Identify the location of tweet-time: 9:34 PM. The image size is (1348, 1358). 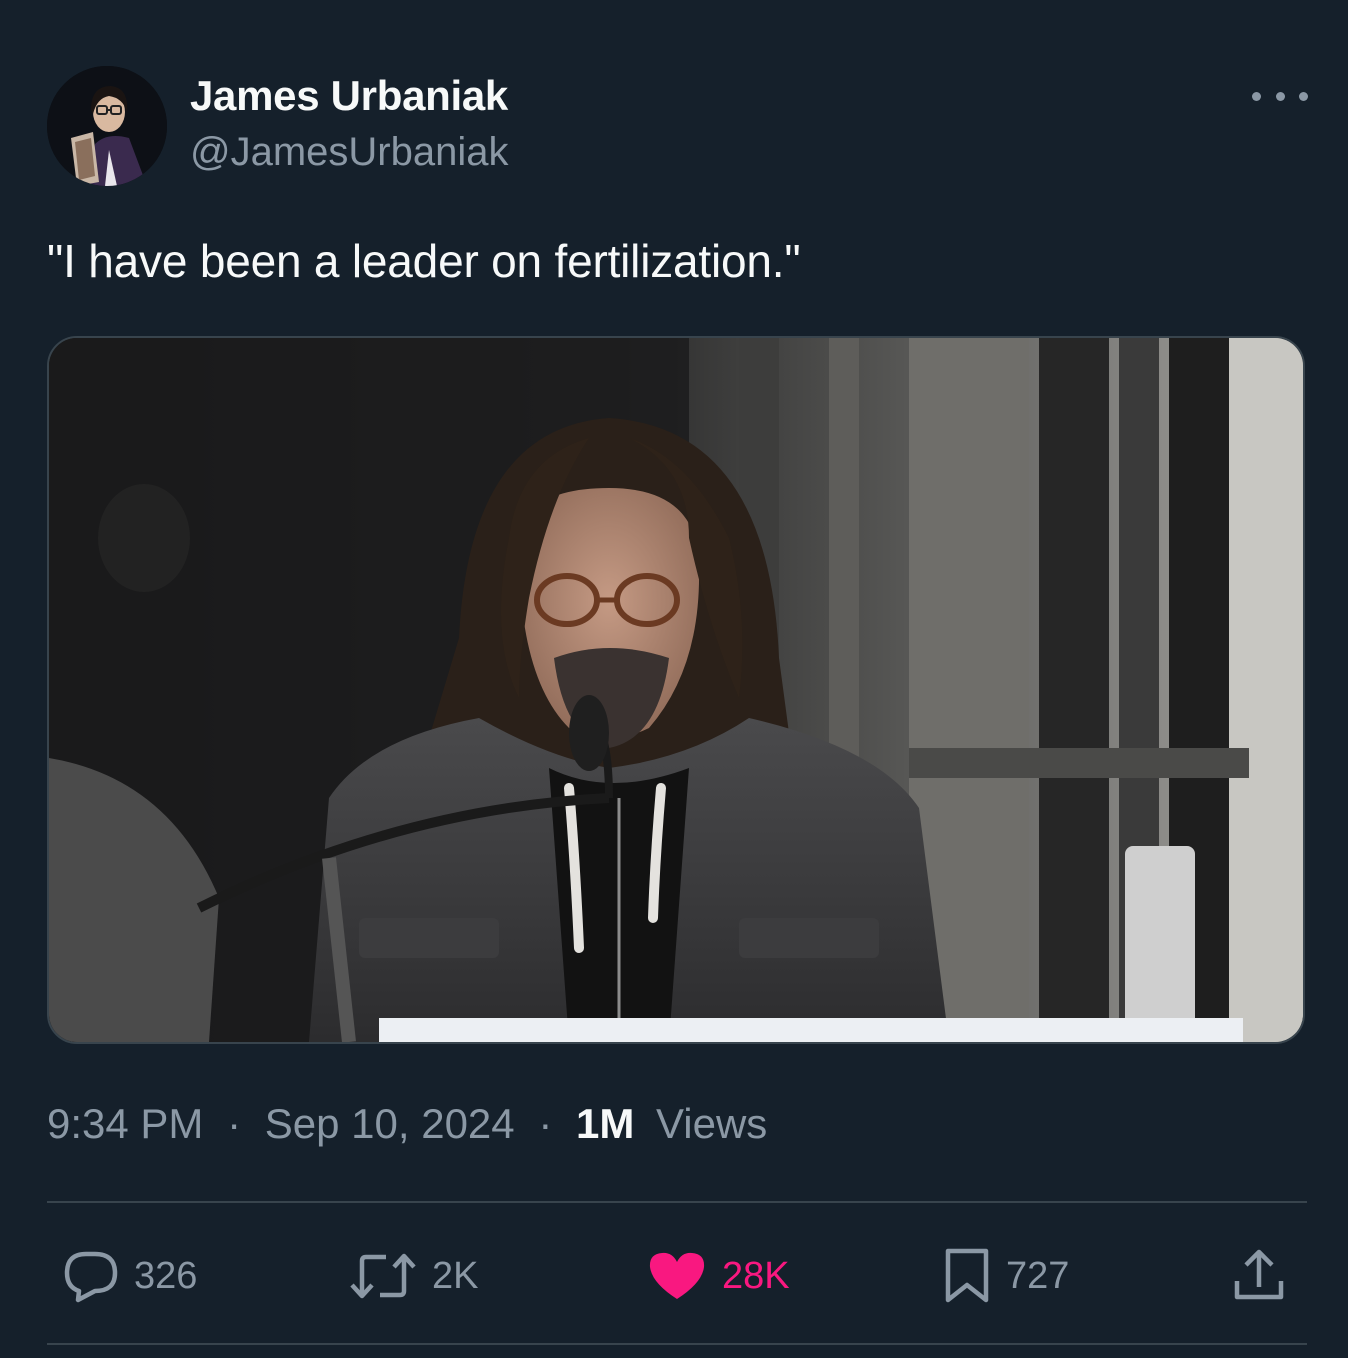
(125, 1123).